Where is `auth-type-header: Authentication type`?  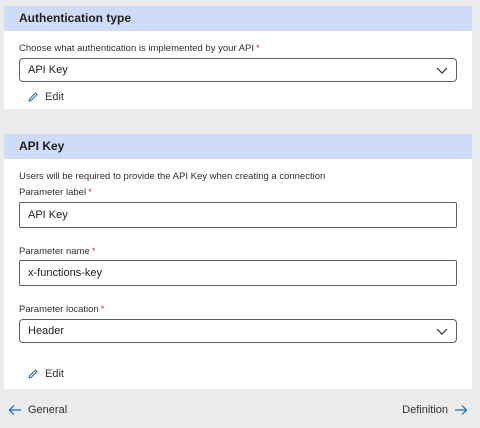
auth-type-header: Authentication type is located at coordinates (238, 18).